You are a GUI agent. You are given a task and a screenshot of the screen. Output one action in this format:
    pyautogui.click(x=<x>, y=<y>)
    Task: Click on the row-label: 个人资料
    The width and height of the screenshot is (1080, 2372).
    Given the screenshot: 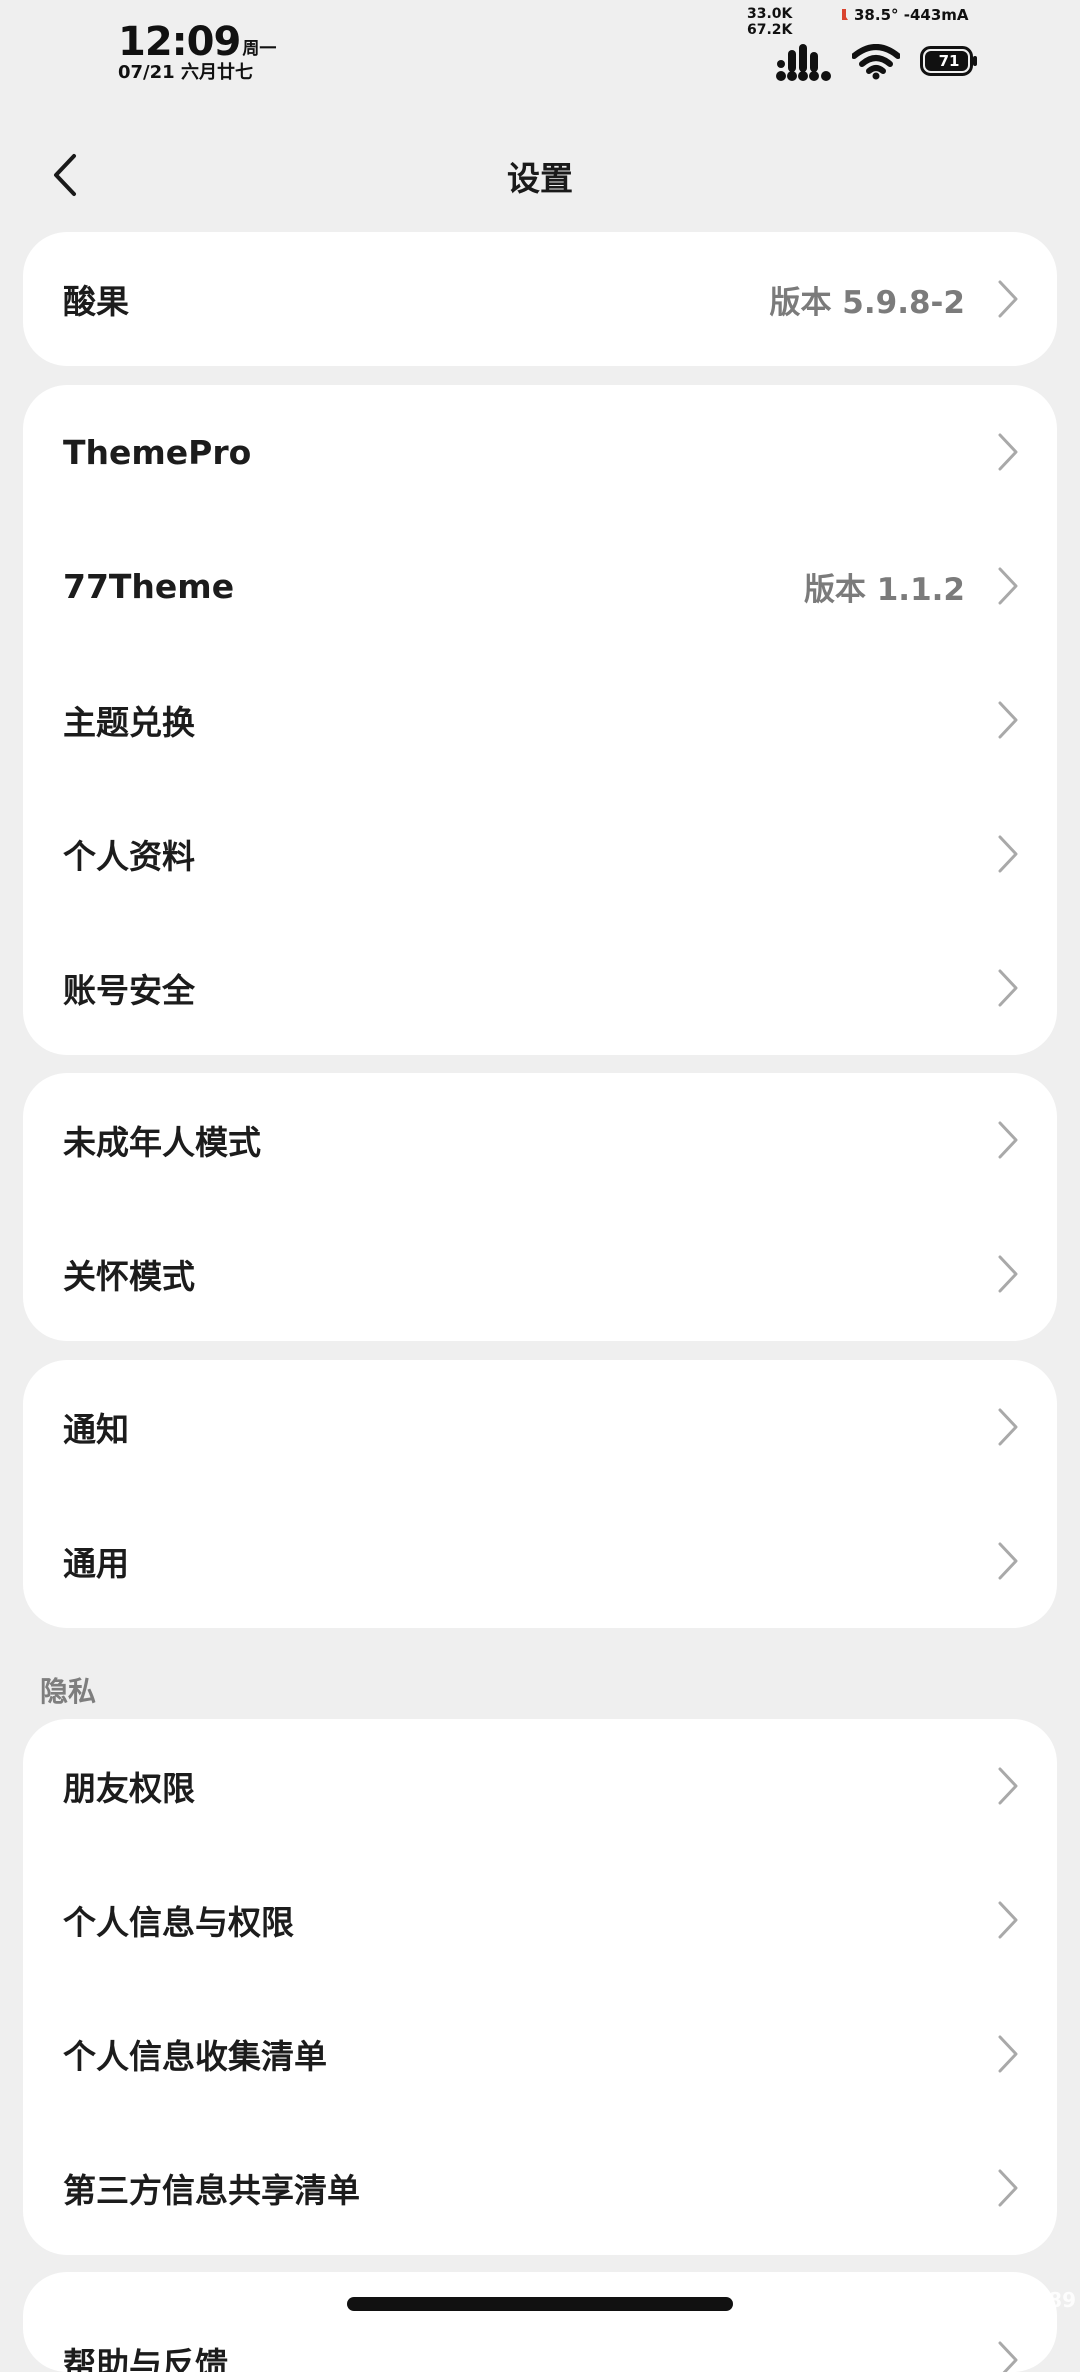 What is the action you would take?
    pyautogui.click(x=129, y=856)
    